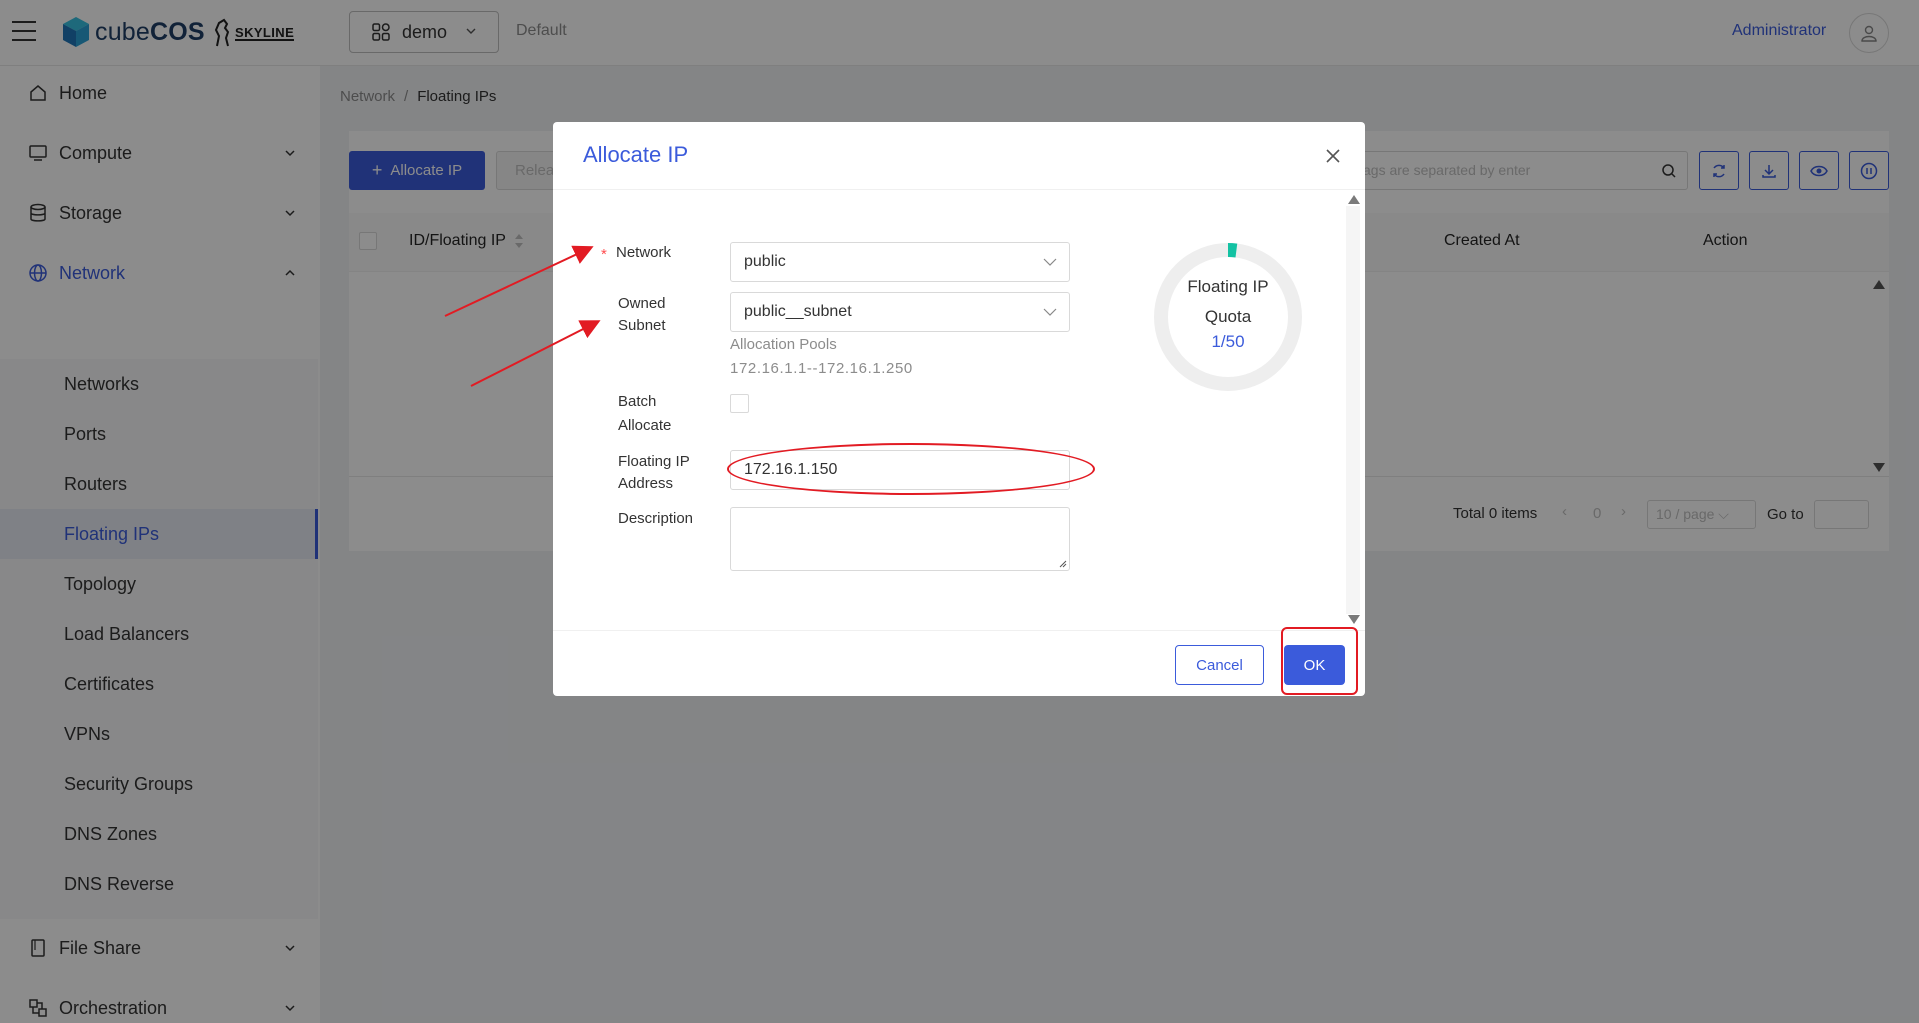  What do you see at coordinates (798, 311) in the screenshot?
I see `subnet-value: public__subnet` at bounding box center [798, 311].